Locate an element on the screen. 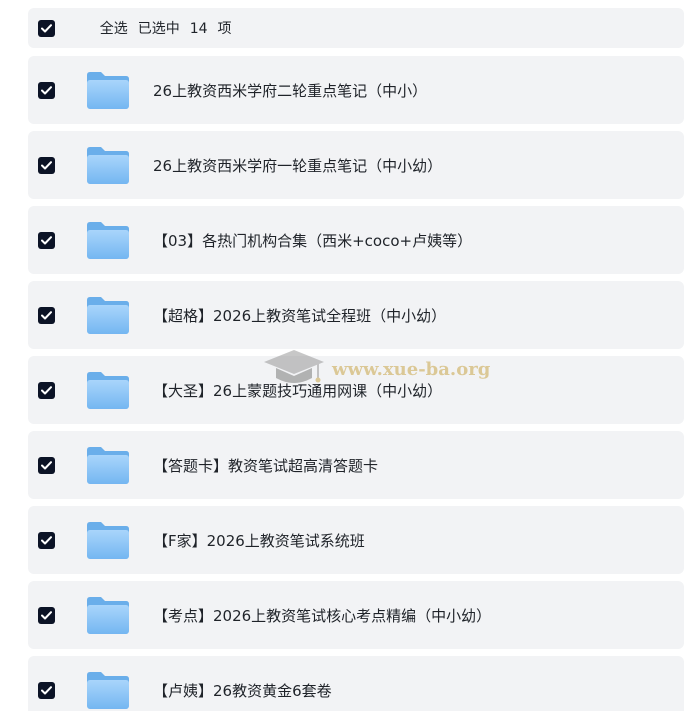 Image resolution: width=684 pixels, height=711 pixels. selection-summary: 全选 已选中 14 项 is located at coordinates (152, 28).